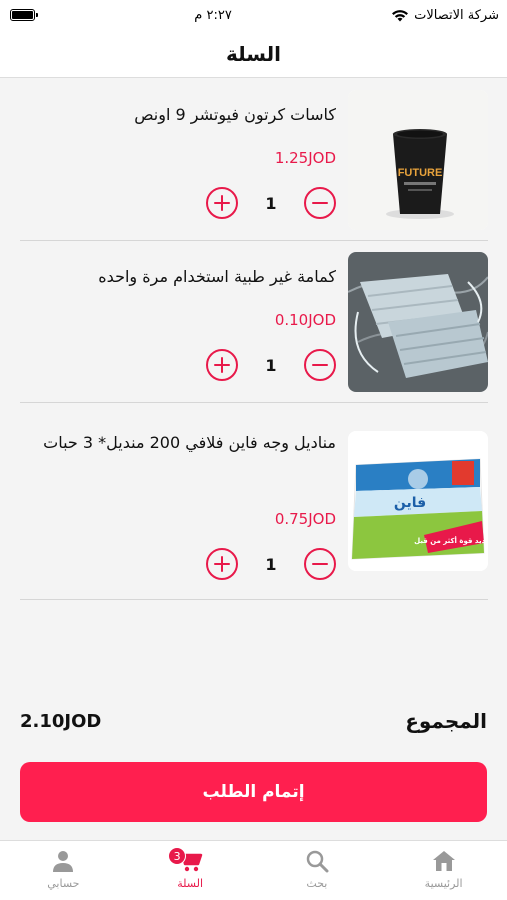 Image resolution: width=507 pixels, height=900 pixels. I want to click on battery-icon, so click(24, 15).